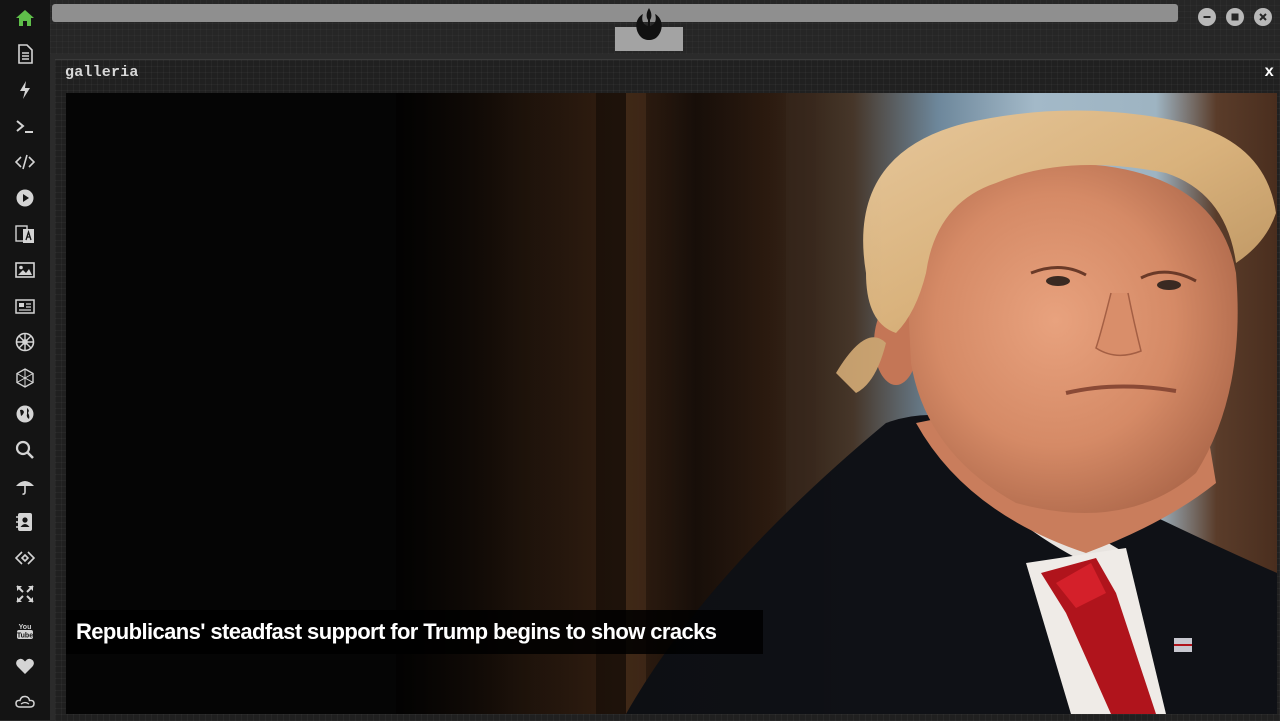 The height and width of the screenshot is (721, 1280). I want to click on sidebar-item-translate, so click(25, 234).